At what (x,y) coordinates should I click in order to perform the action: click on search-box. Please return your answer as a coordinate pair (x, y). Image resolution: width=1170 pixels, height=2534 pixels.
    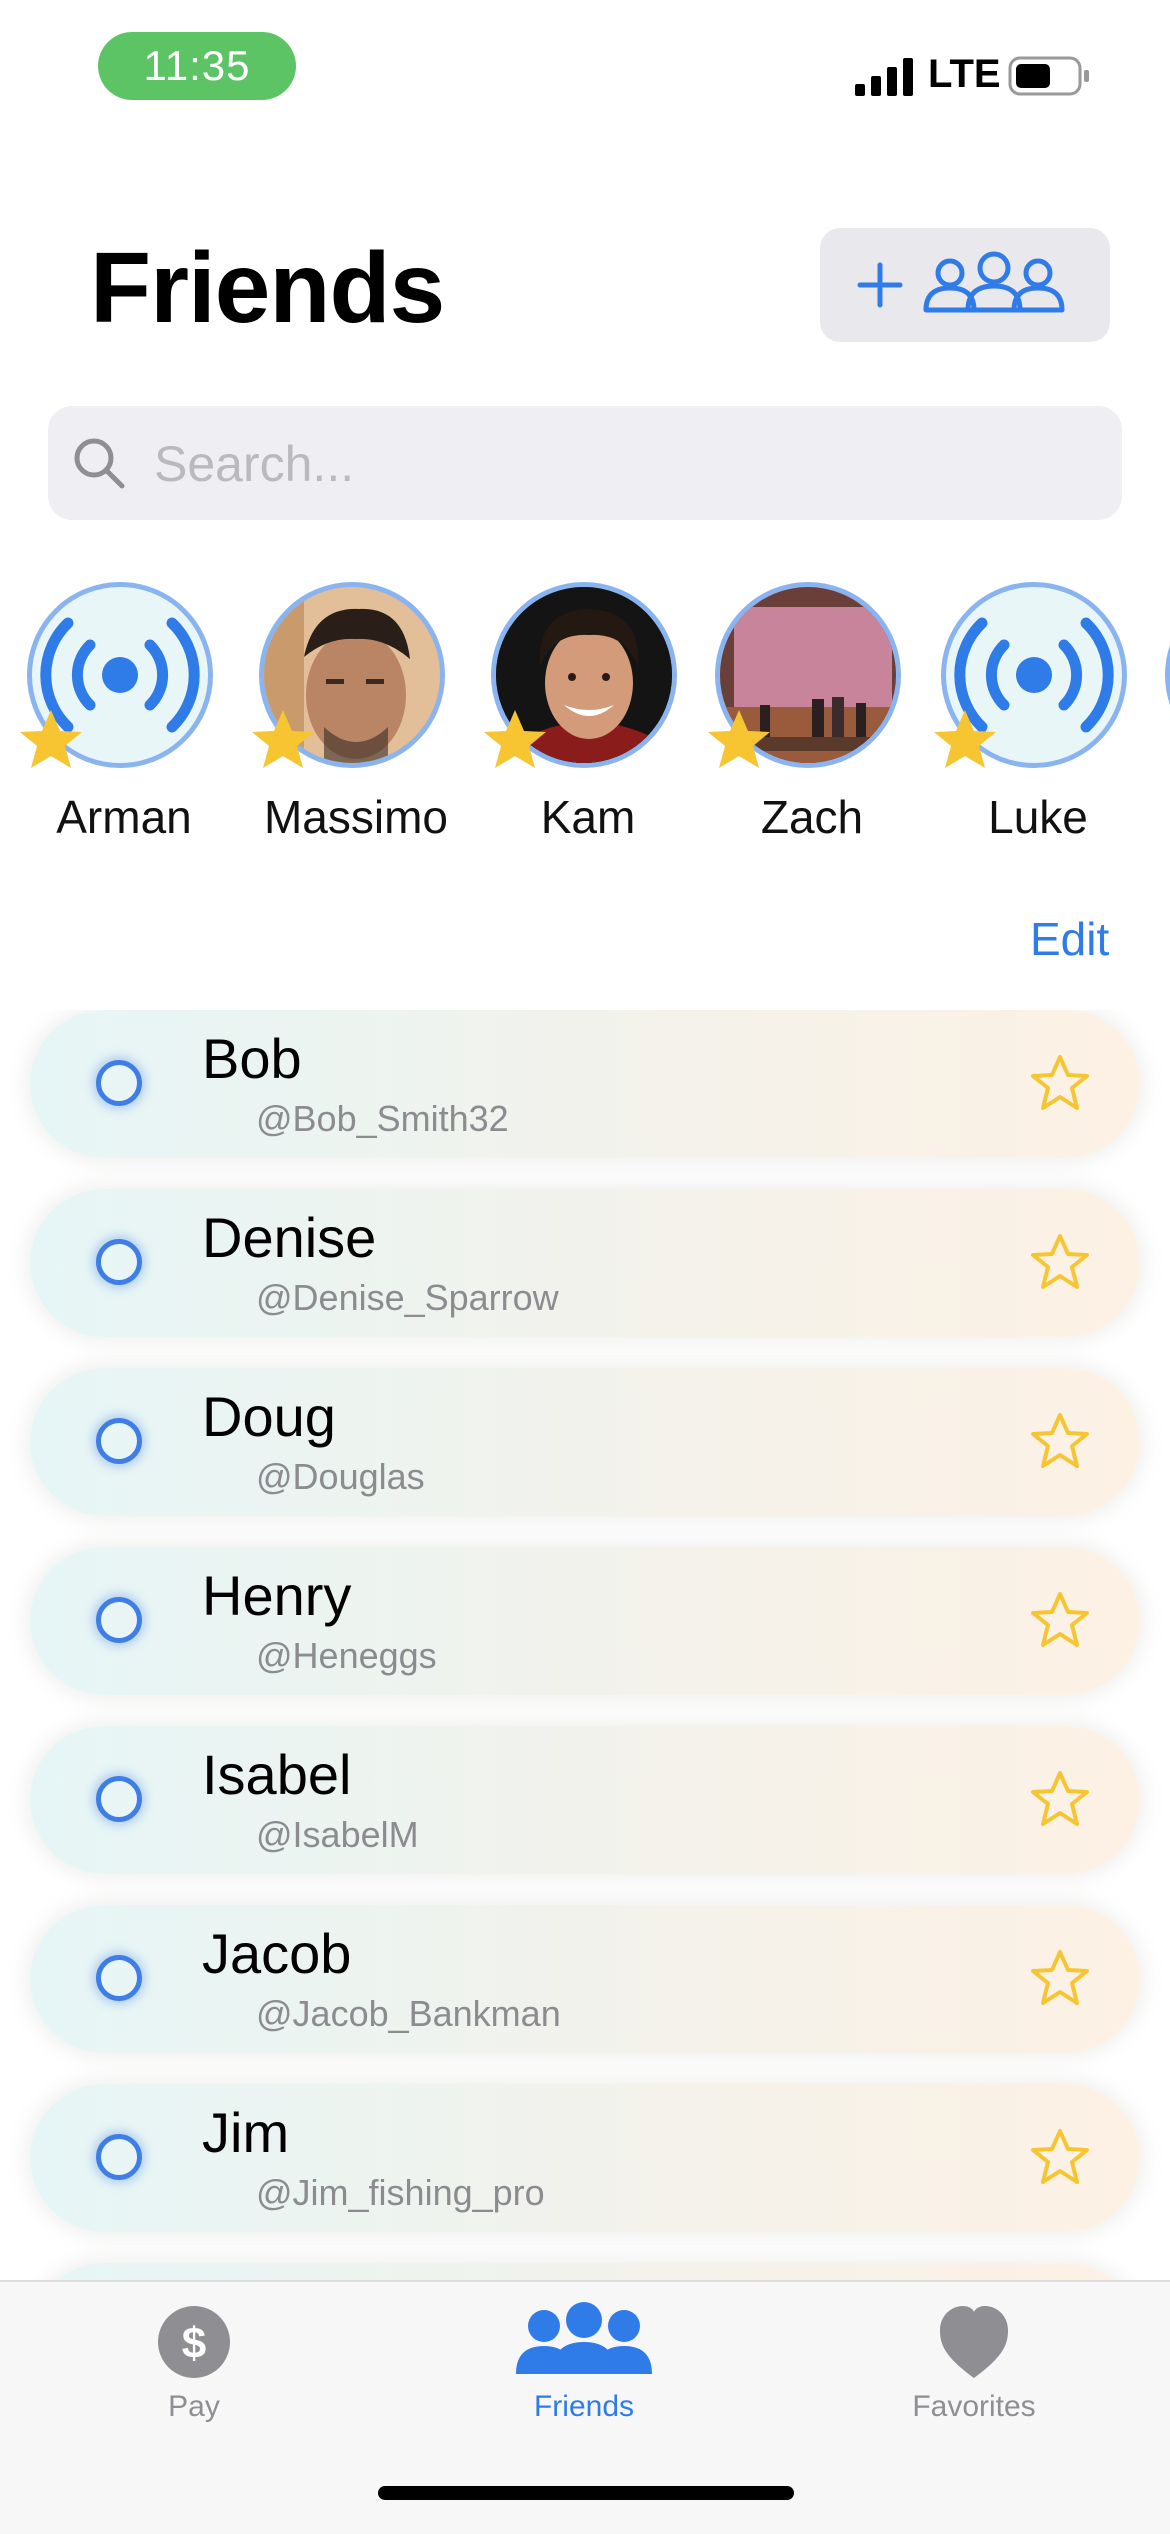
    Looking at the image, I should click on (585, 463).